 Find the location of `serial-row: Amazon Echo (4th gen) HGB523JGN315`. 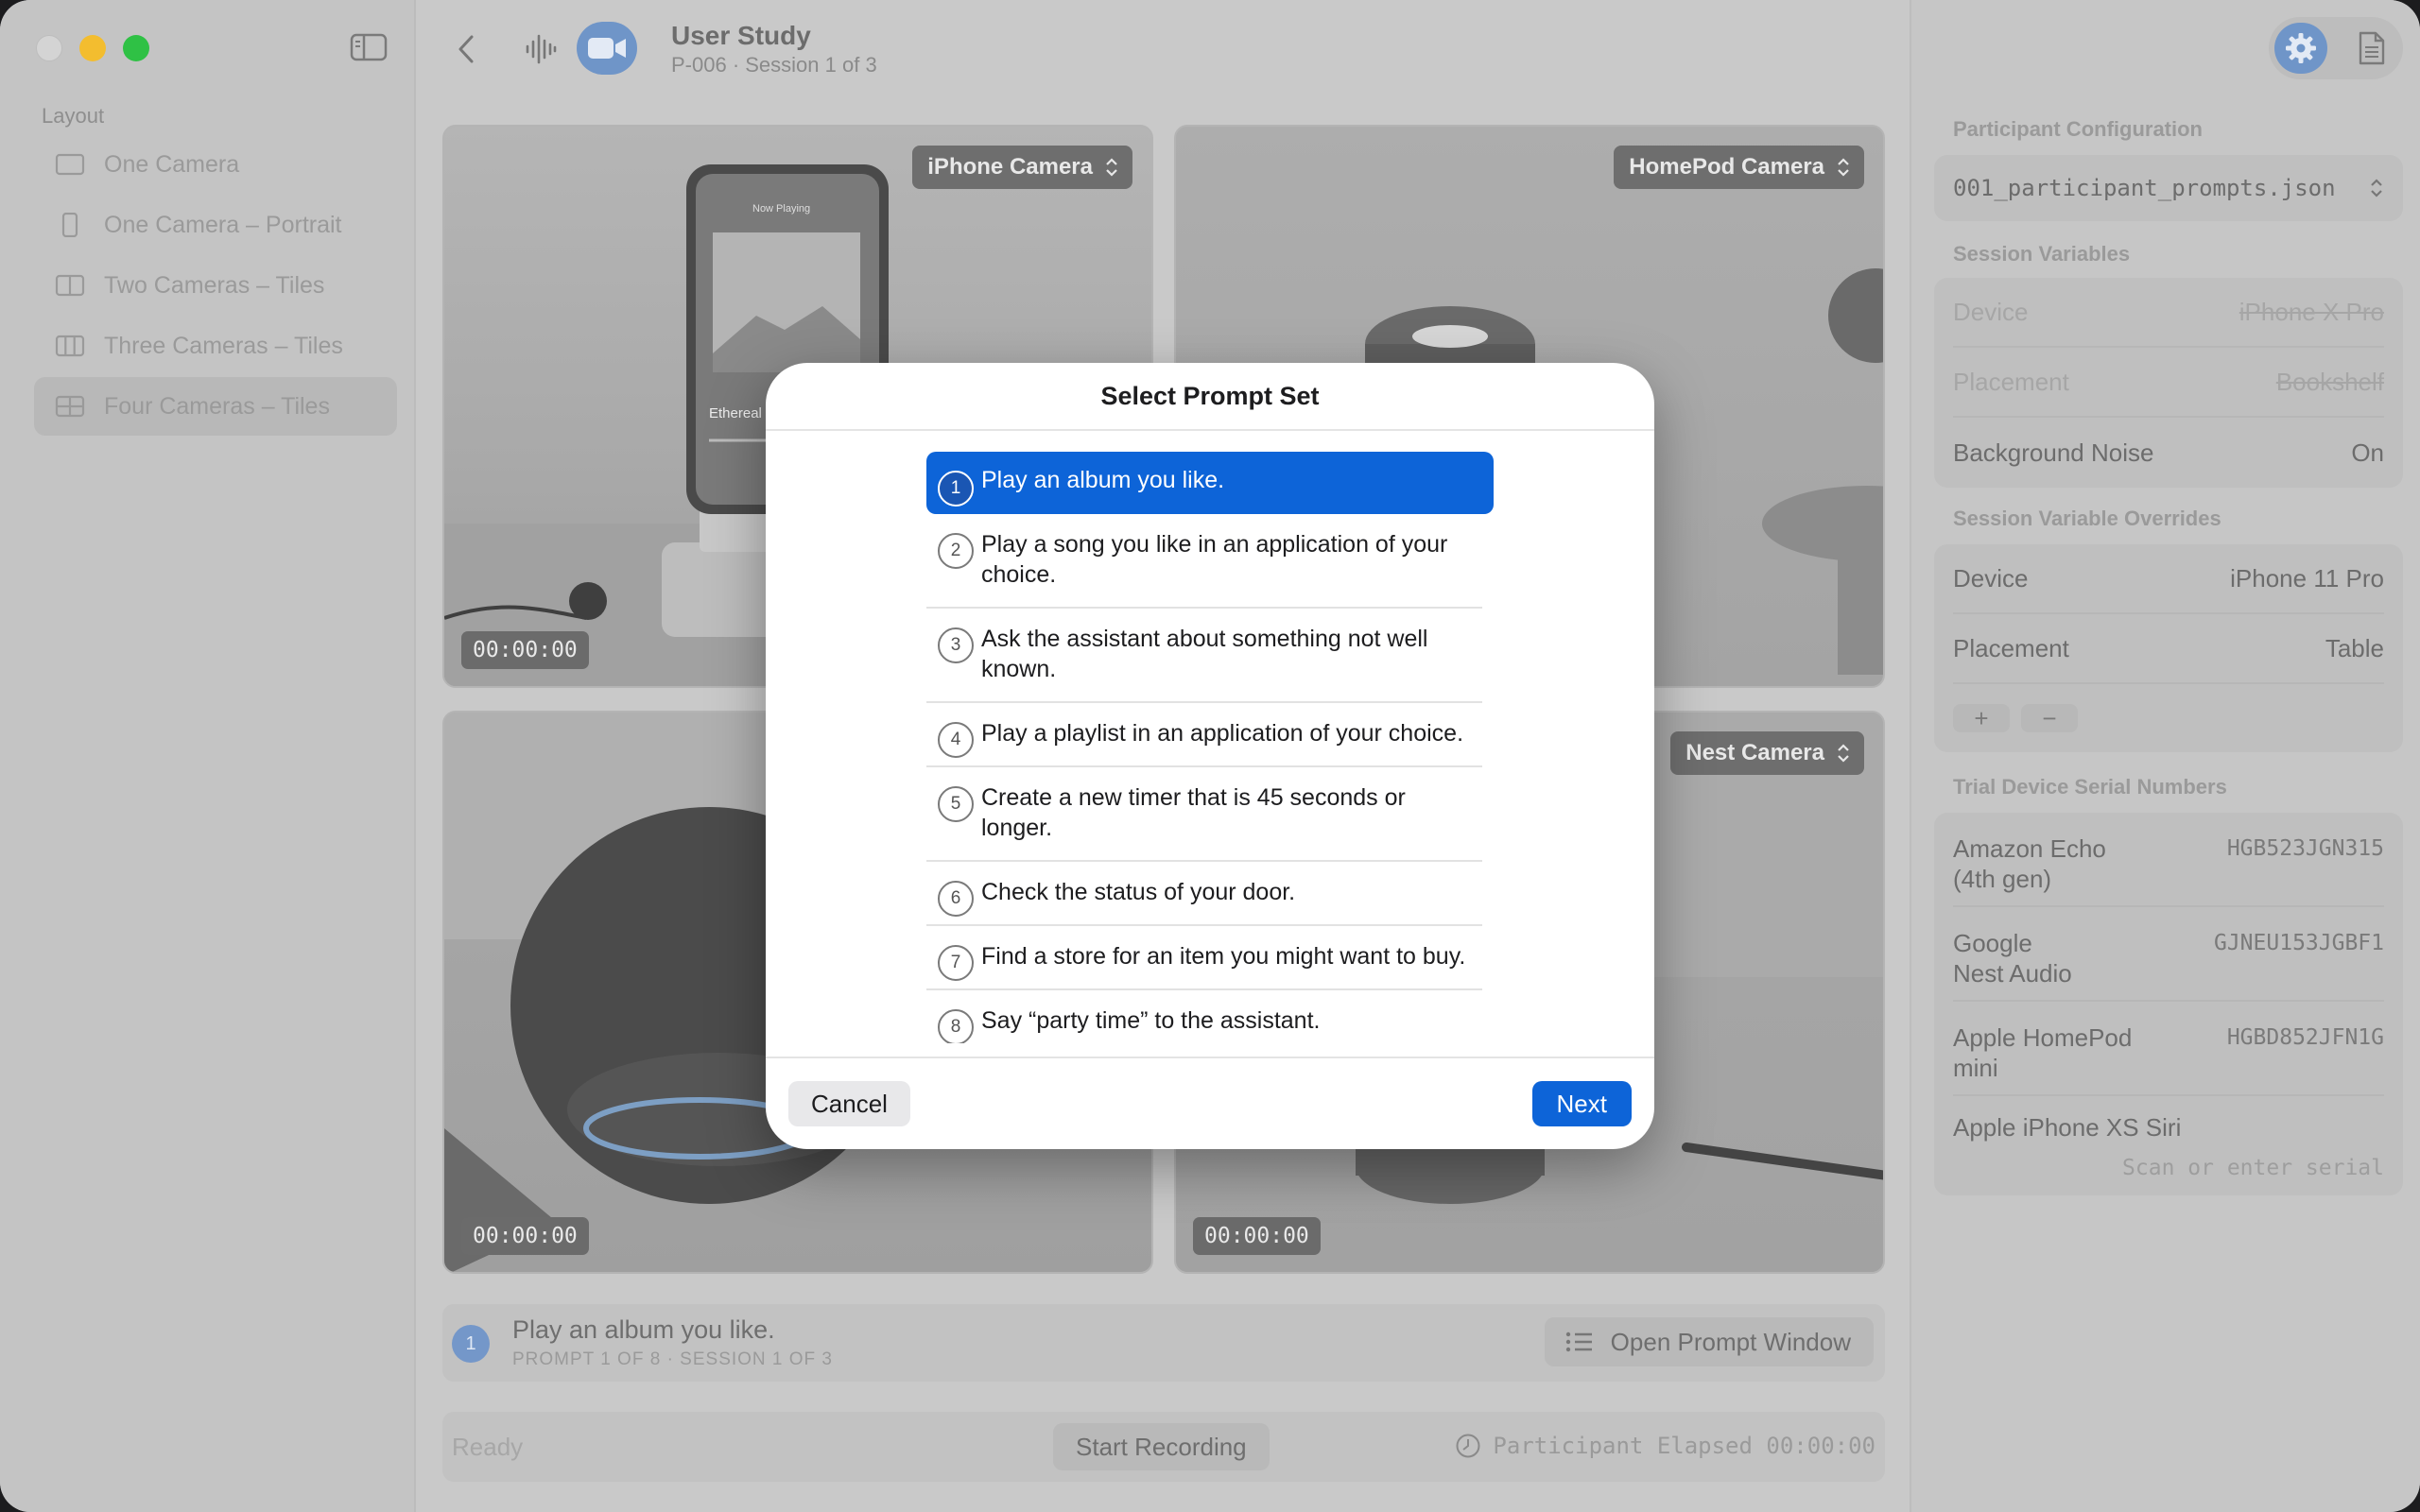

serial-row: Amazon Echo (4th gen) HGB523JGN315 is located at coordinates (2168, 860).